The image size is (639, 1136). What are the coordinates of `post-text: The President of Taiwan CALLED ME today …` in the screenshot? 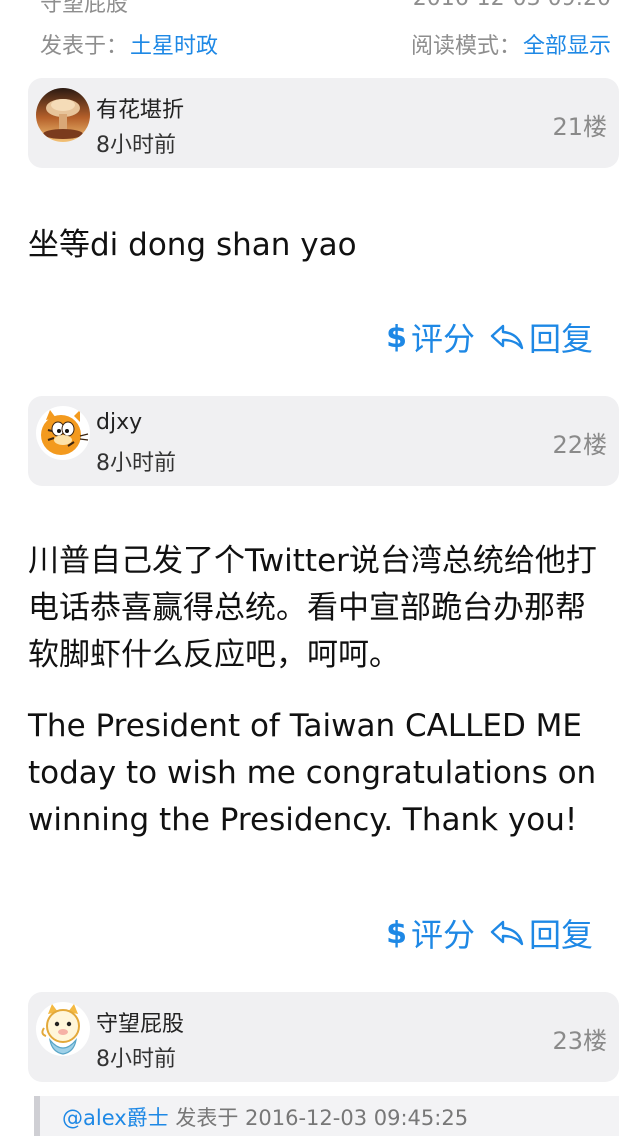 It's located at (312, 773).